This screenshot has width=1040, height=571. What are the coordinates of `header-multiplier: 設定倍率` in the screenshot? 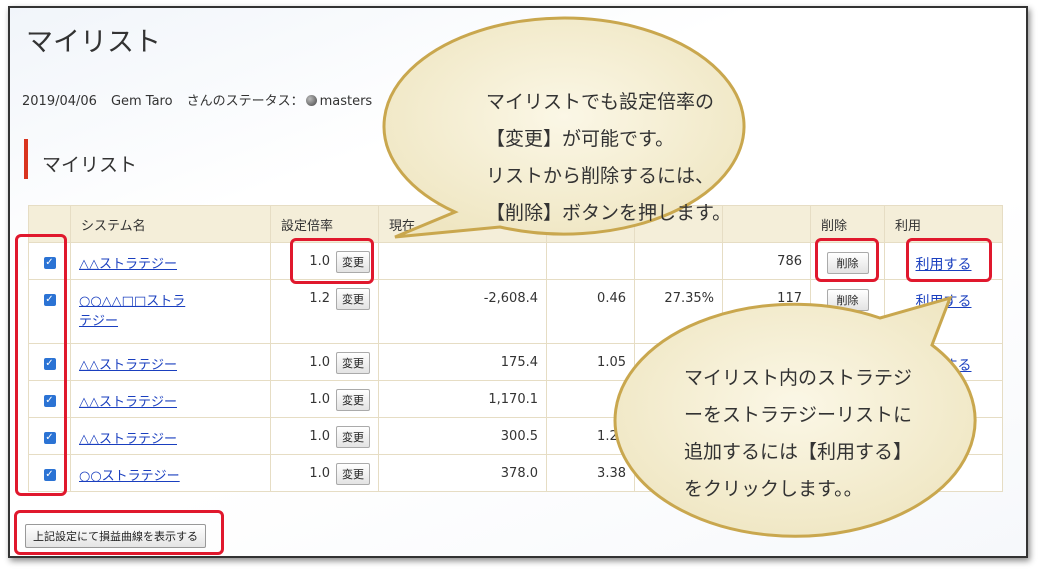 It's located at (324, 224).